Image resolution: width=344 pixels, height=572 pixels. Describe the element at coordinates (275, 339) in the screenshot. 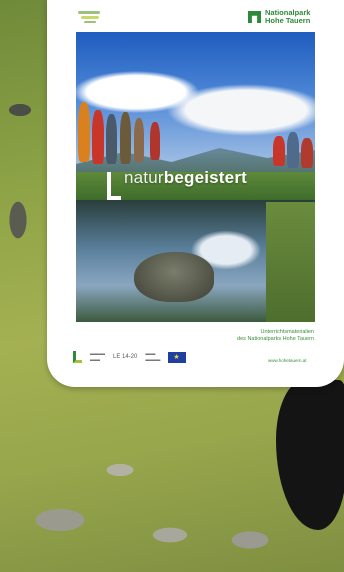

I see `subtitle-line-2: des Nationalparks Hohe Tauern` at that location.